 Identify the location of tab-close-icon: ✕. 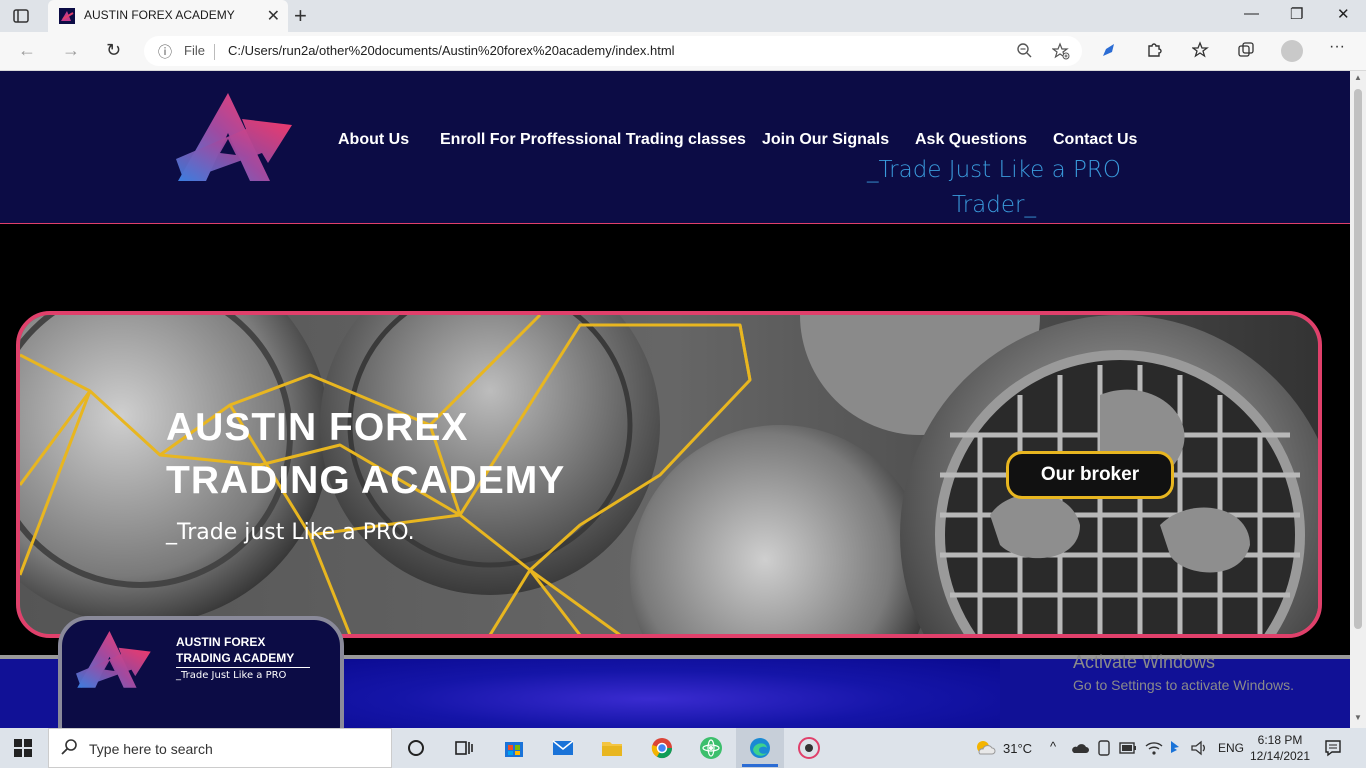
(273, 16).